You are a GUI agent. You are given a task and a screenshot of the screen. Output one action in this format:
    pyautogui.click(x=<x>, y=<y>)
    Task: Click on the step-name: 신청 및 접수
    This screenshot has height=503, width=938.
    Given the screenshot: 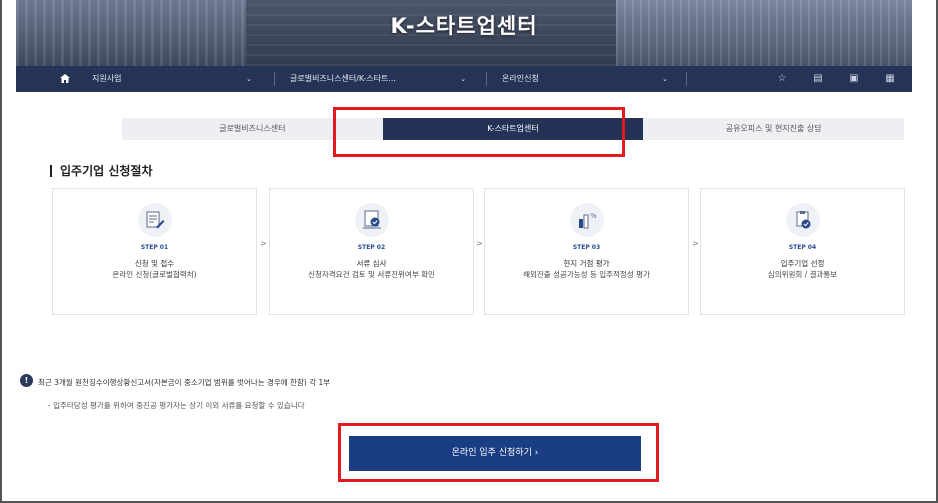 What is the action you would take?
    pyautogui.click(x=154, y=263)
    